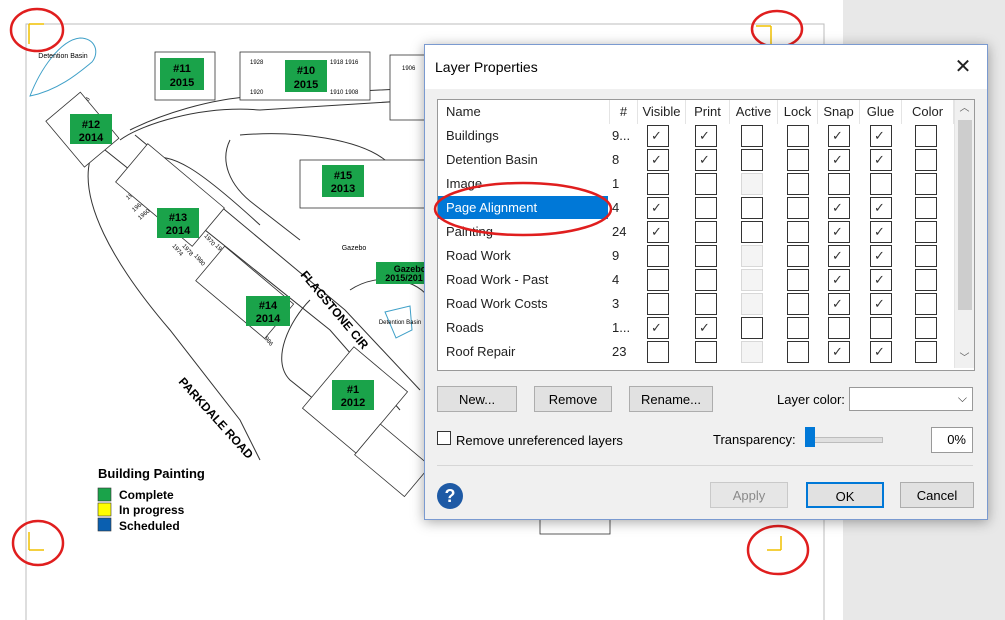 The height and width of the screenshot is (620, 1005). Describe the element at coordinates (450, 496) in the screenshot. I see `help-icon: ?` at that location.